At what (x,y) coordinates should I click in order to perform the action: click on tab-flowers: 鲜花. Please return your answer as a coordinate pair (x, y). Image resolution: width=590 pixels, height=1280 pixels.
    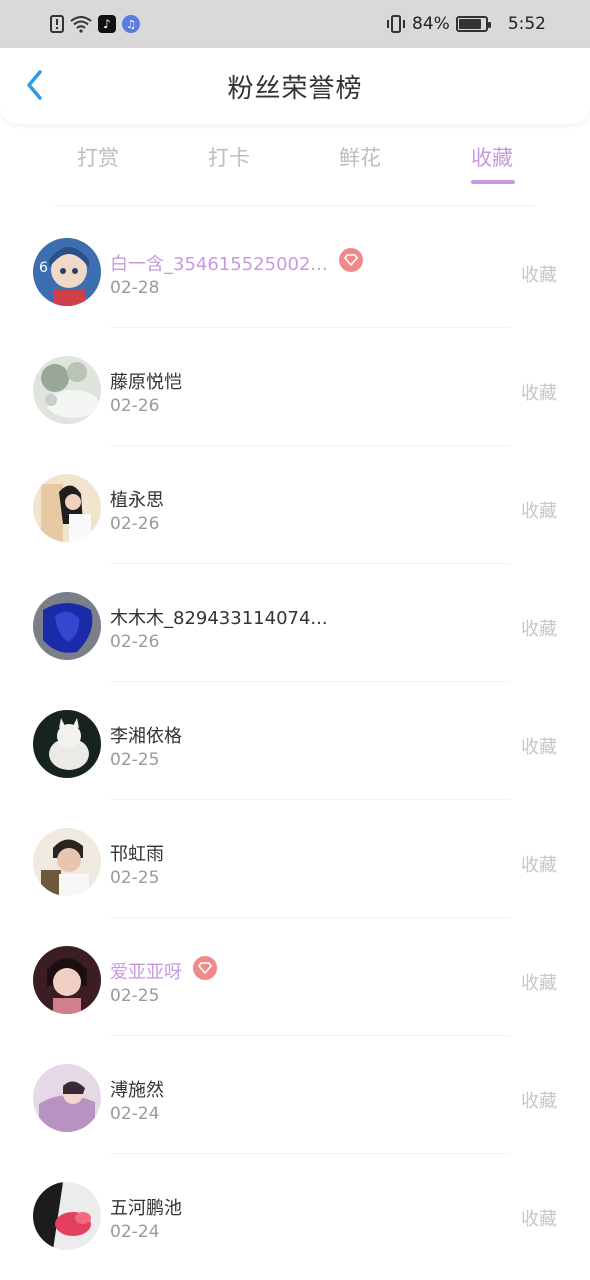
    Looking at the image, I should click on (360, 157).